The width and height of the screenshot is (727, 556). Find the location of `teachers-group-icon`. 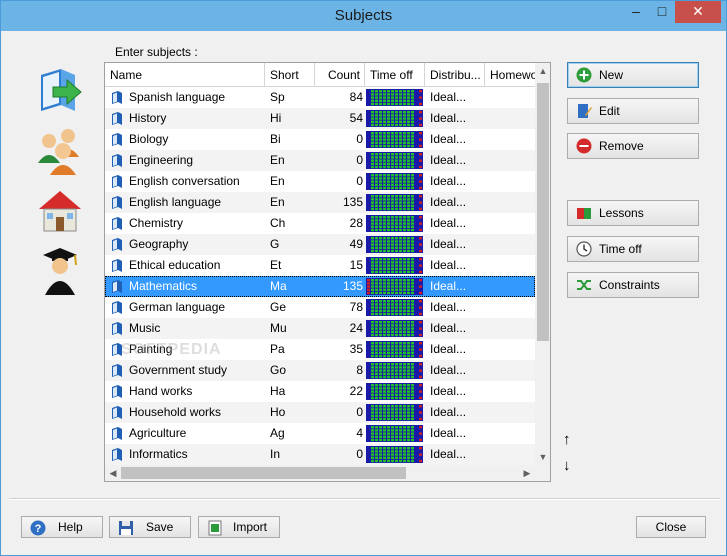

teachers-group-icon is located at coordinates (60, 150).